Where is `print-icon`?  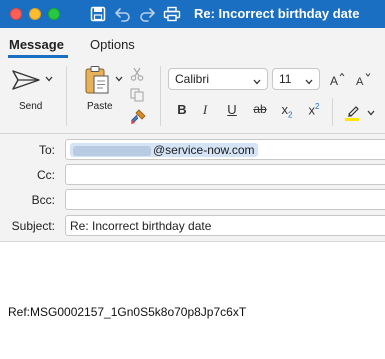
print-icon is located at coordinates (172, 14).